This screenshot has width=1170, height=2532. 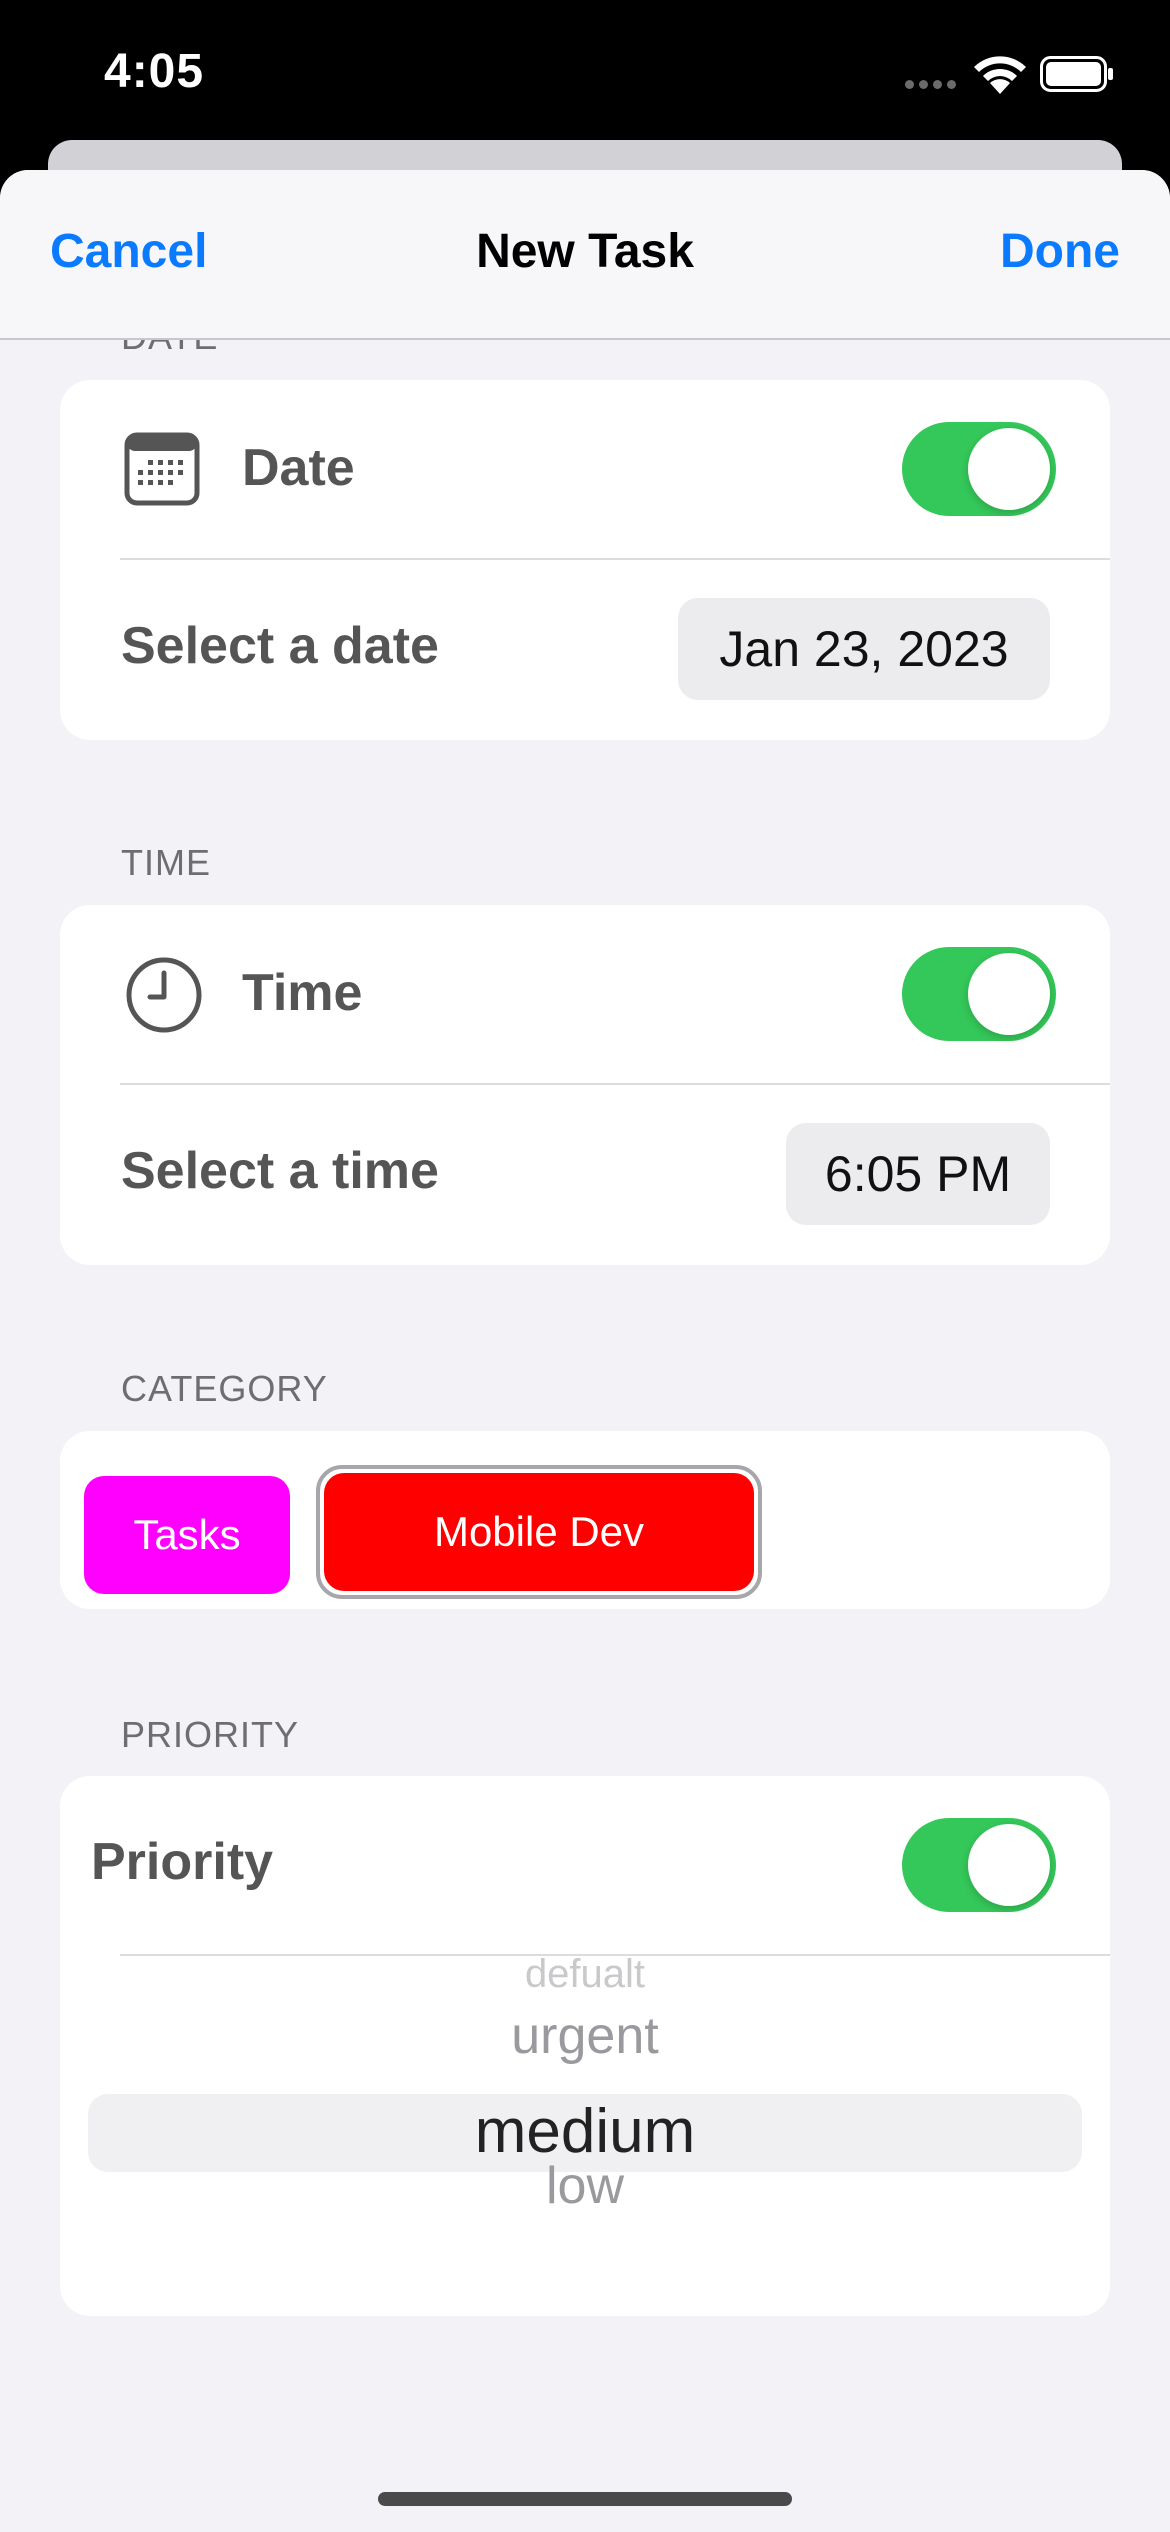 I want to click on category-chip-tasks: Tasks, so click(x=187, y=1535).